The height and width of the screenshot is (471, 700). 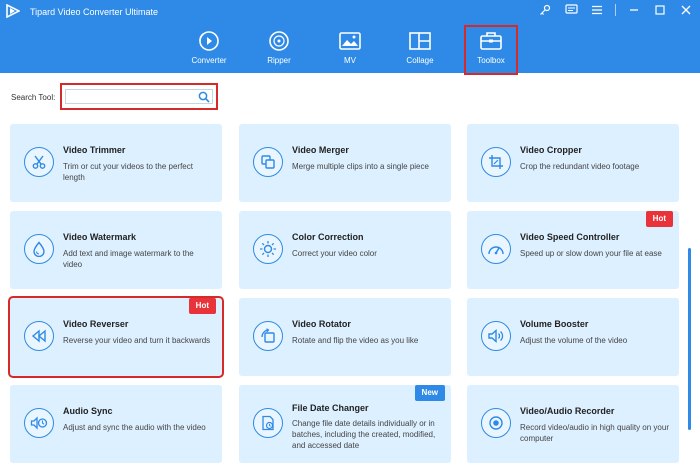 What do you see at coordinates (355, 340) in the screenshot?
I see `tool-desc: Rotate and flip the video as you like` at bounding box center [355, 340].